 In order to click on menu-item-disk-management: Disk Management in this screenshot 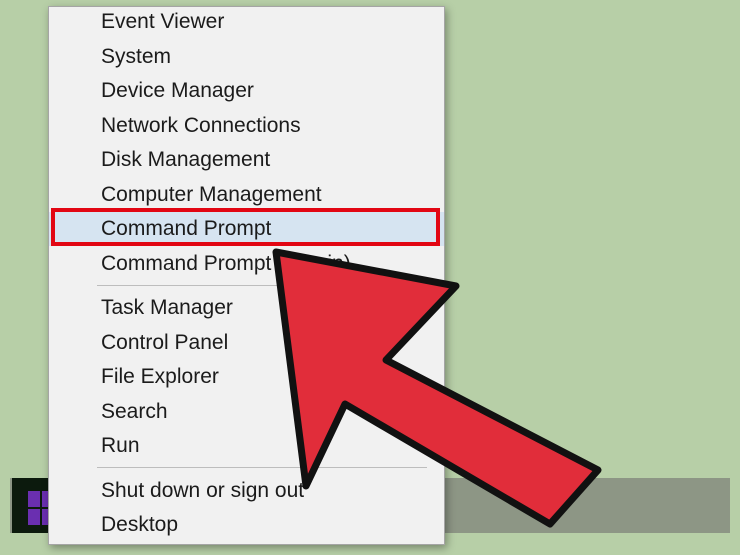, I will do `click(246, 160)`.